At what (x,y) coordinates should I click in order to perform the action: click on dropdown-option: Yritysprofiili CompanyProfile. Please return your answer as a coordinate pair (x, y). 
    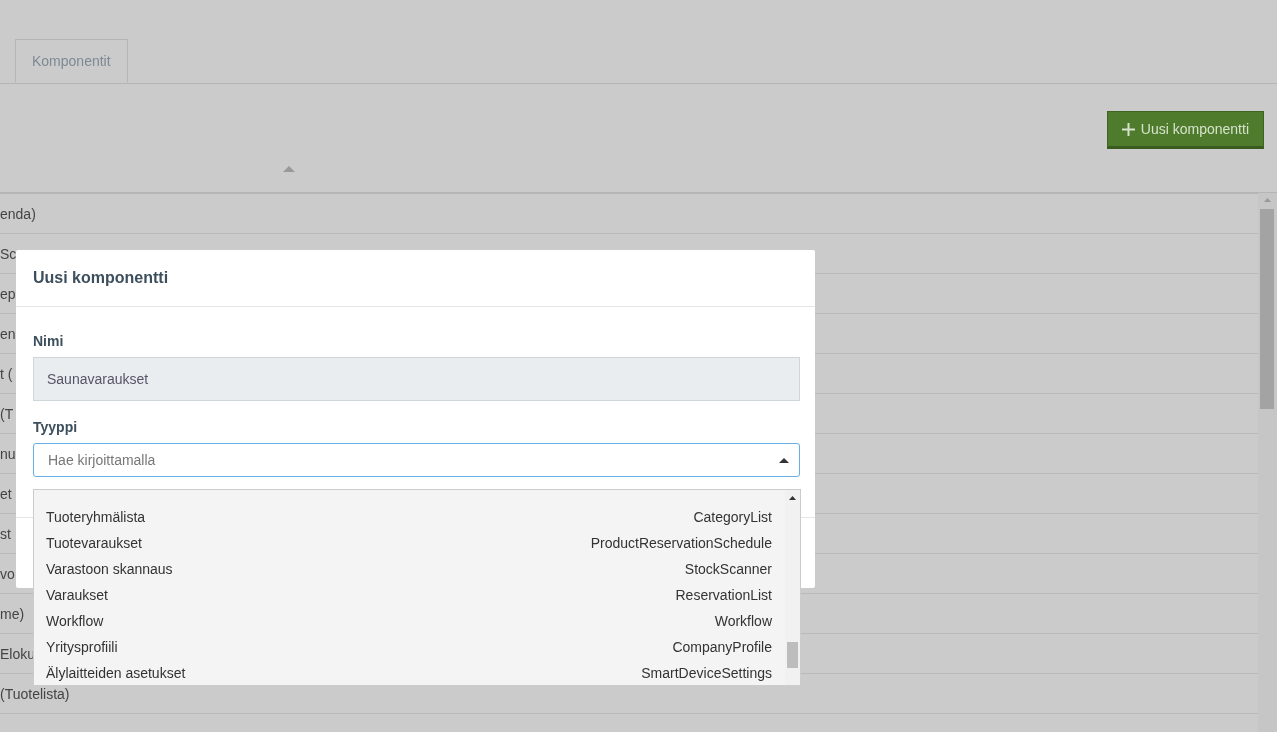
    Looking at the image, I should click on (409, 647).